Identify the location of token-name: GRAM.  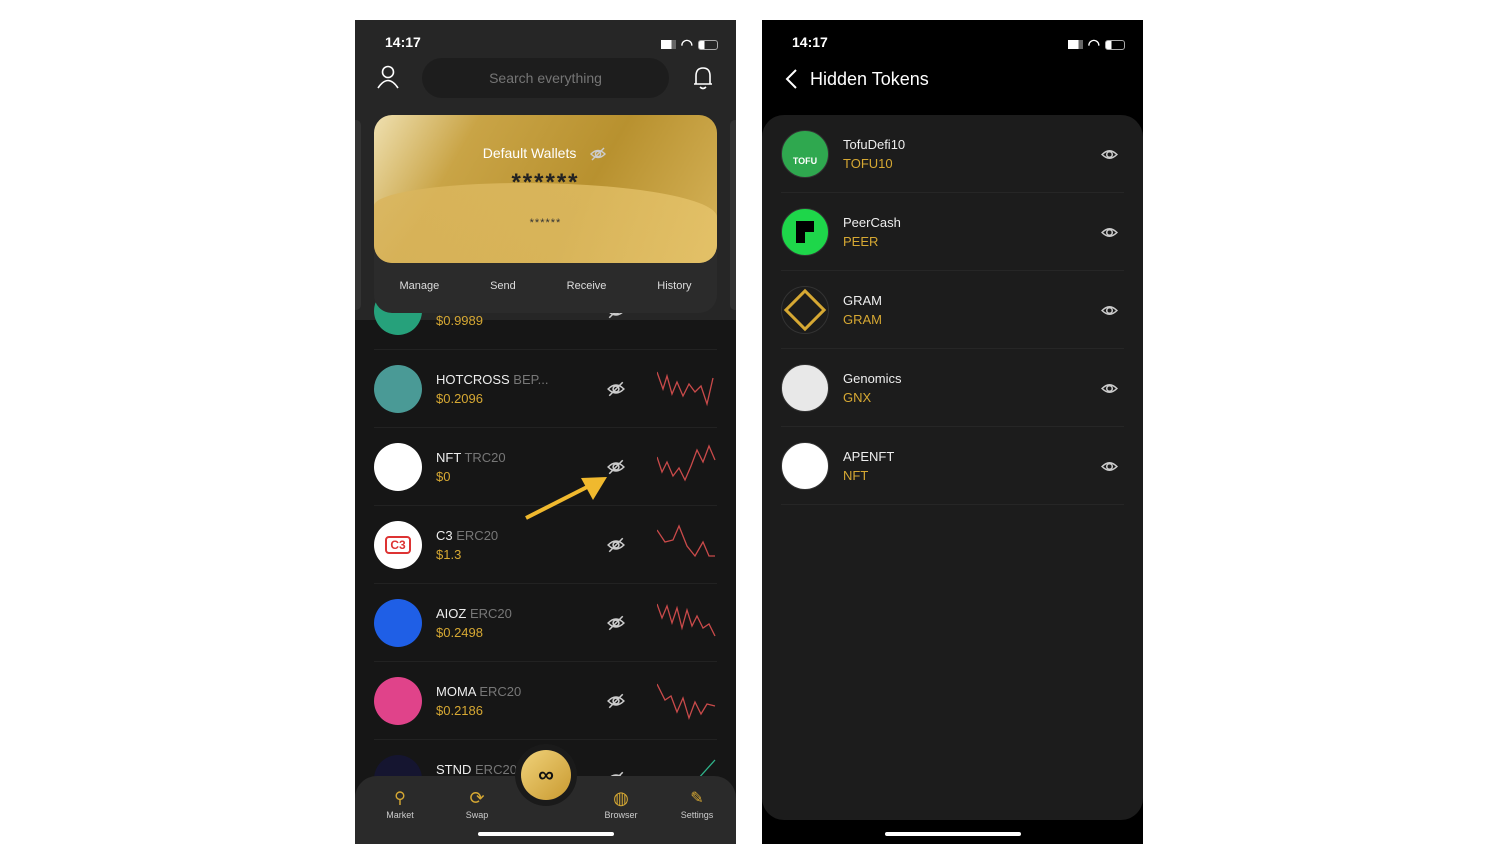
(862, 300).